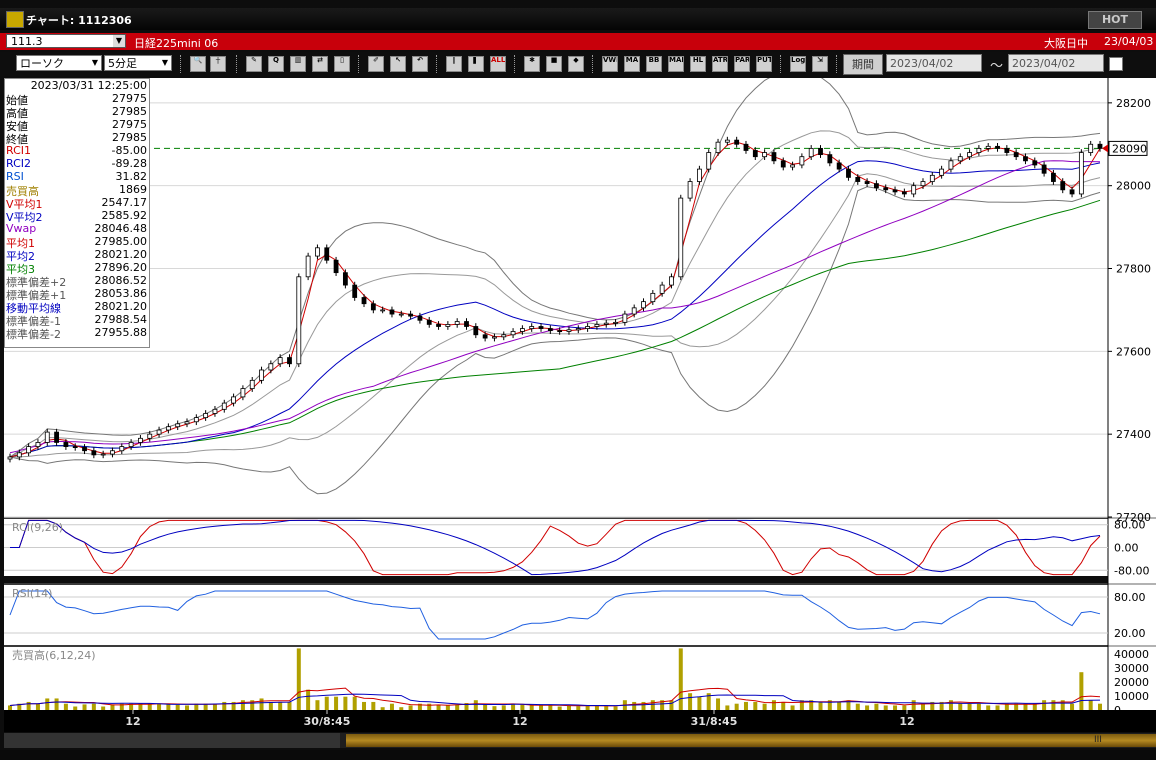 Image resolution: width=1156 pixels, height=760 pixels. What do you see at coordinates (519, 721) in the screenshot?
I see `x-tick-label: 12` at bounding box center [519, 721].